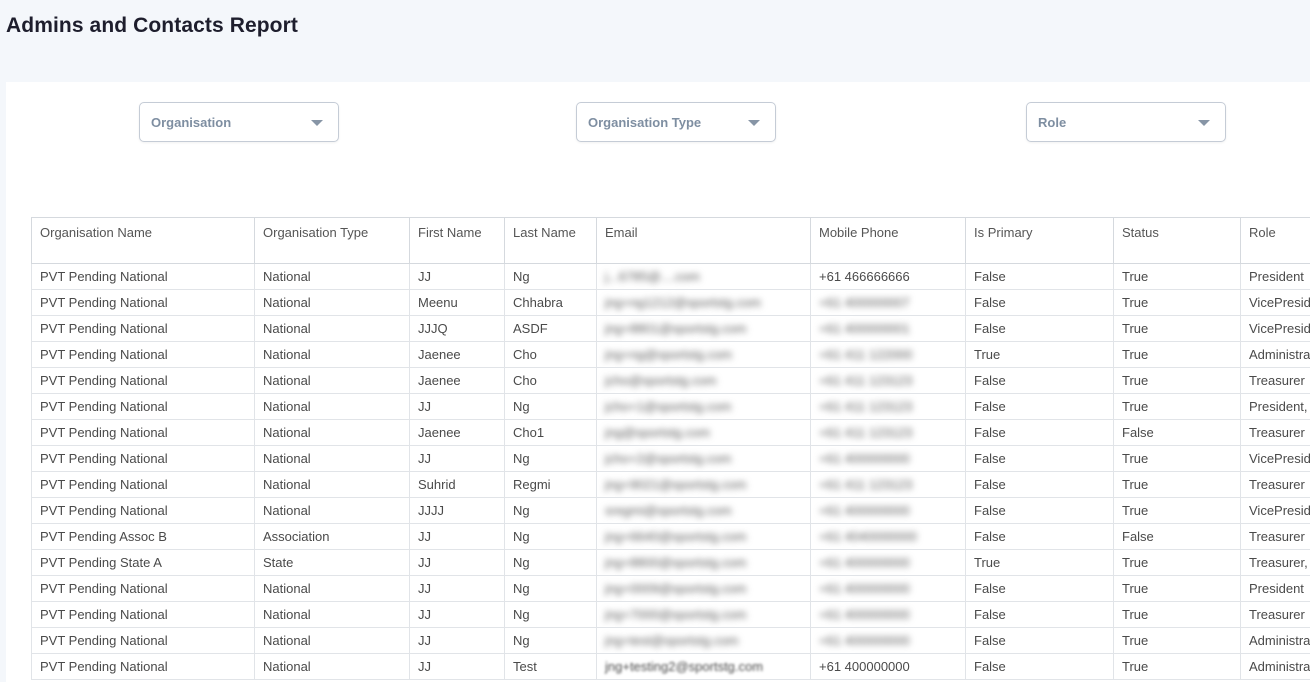  Describe the element at coordinates (703, 406) in the screenshot. I see `email-cell: jcho+1@sportstg.com` at that location.